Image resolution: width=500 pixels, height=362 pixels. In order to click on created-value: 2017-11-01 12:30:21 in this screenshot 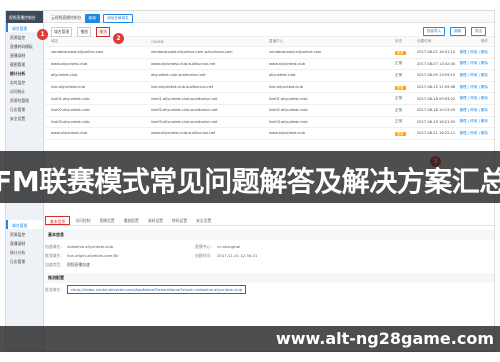, I will do `click(237, 255)`.